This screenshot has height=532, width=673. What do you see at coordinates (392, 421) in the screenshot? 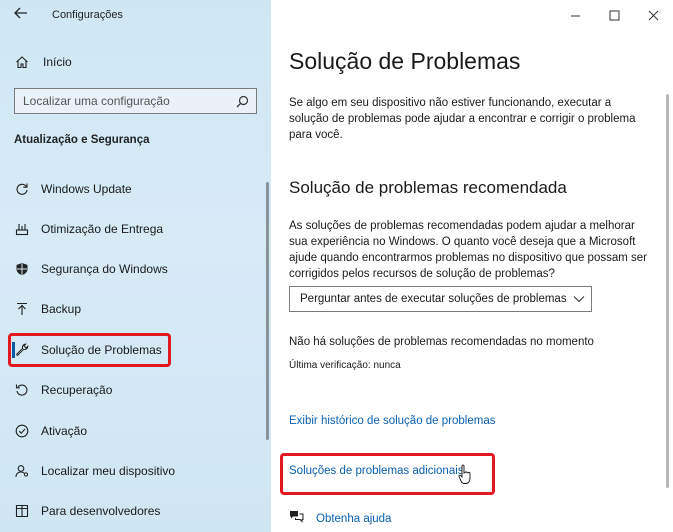
I see `history-link: Exibir histórico de solução de problemas` at bounding box center [392, 421].